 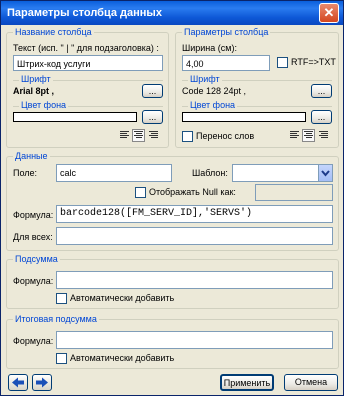 What do you see at coordinates (313, 62) in the screenshot?
I see `rtf-label: RTF=>TXT` at bounding box center [313, 62].